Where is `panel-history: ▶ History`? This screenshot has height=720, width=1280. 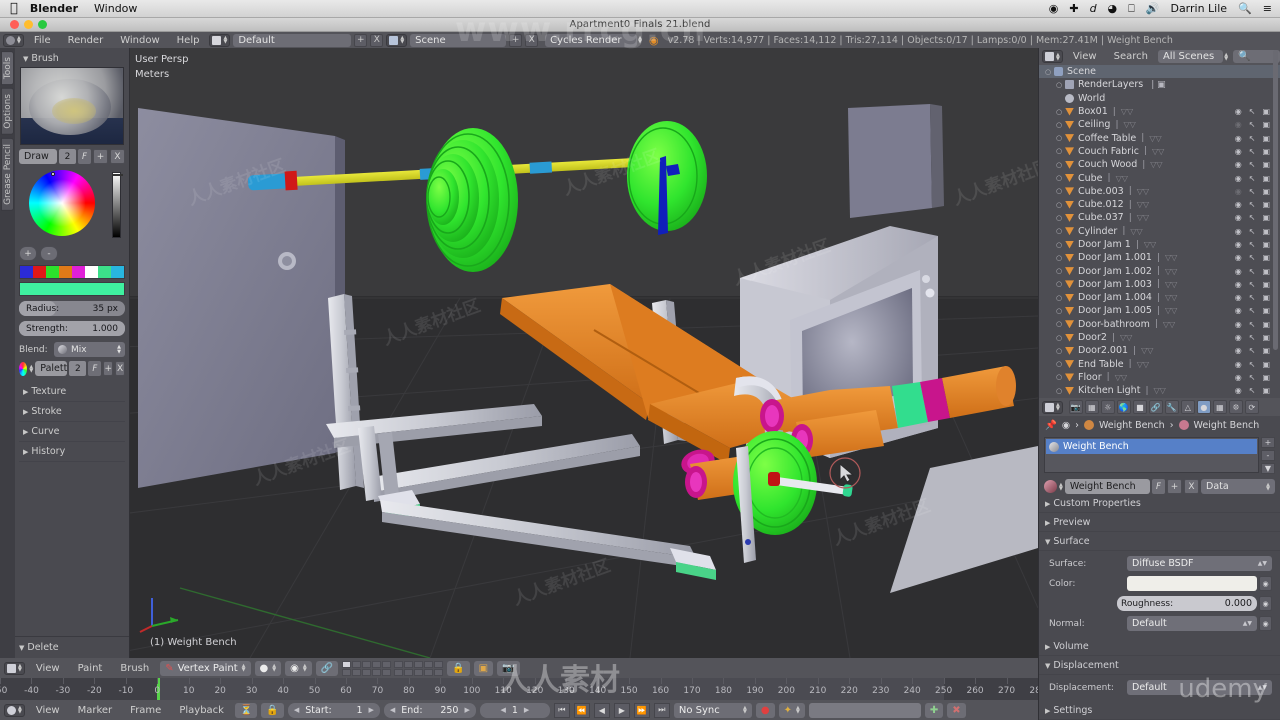
panel-history: ▶ History is located at coordinates (72, 452).